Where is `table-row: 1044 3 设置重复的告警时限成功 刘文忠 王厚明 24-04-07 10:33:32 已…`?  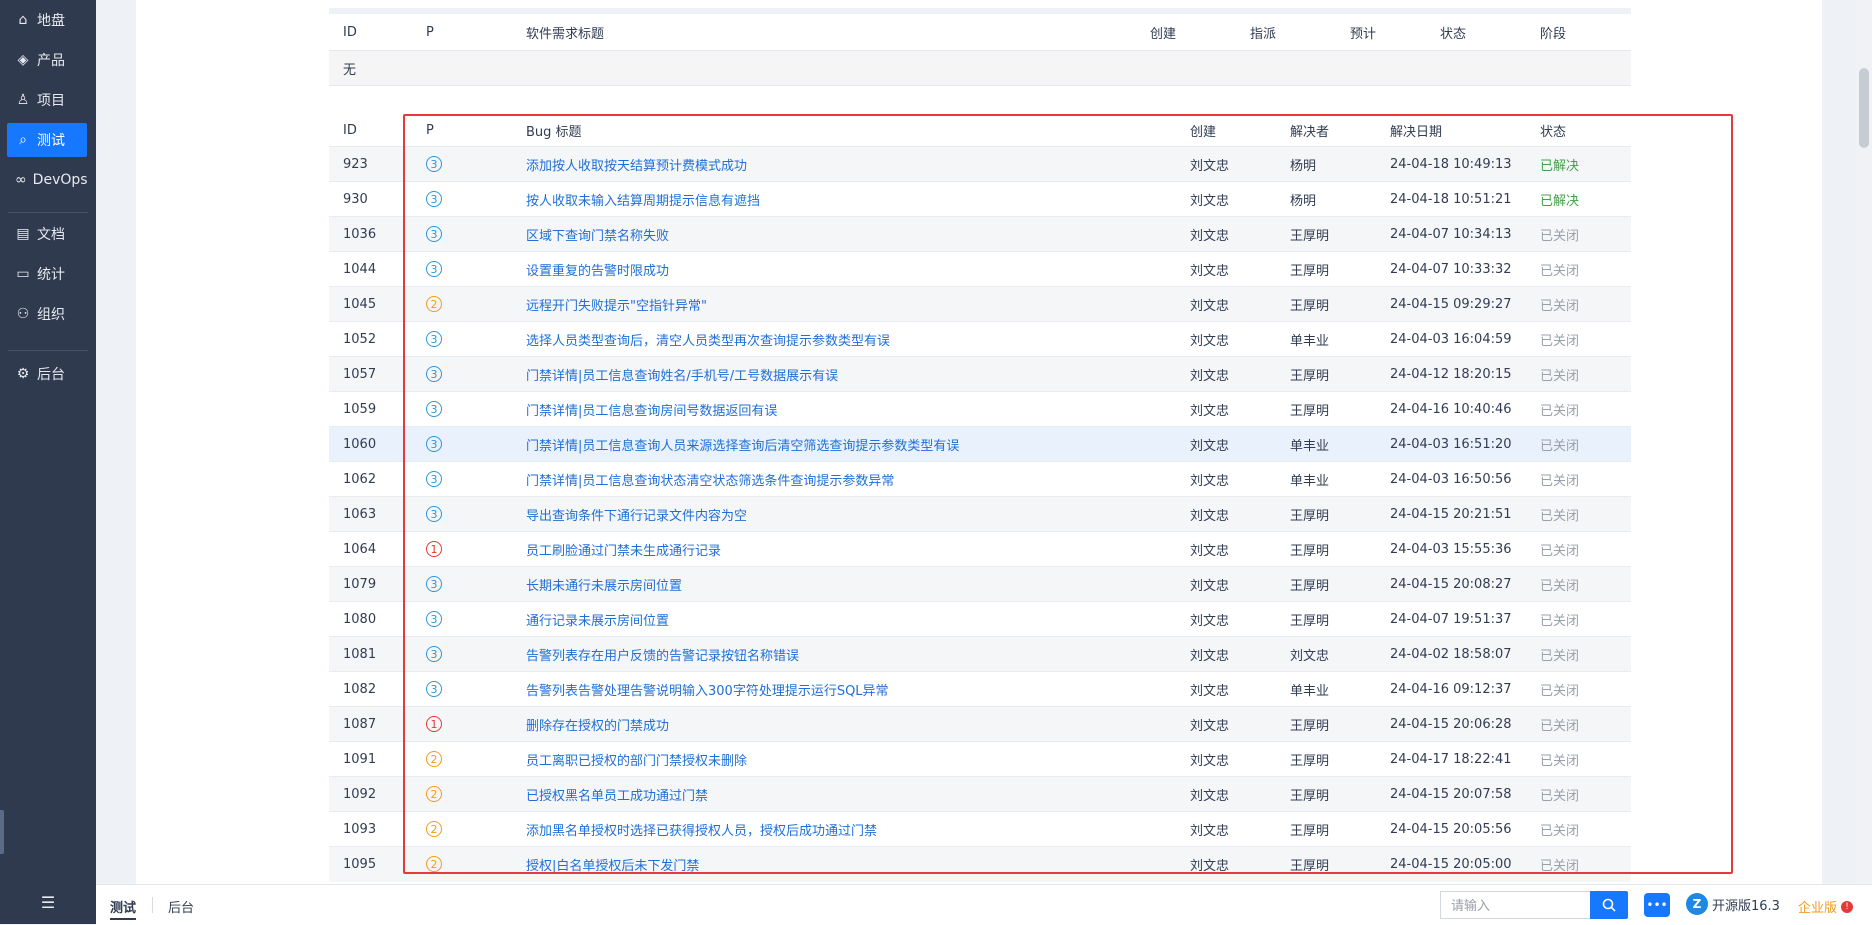
table-row: 1044 3 设置重复的告警时限成功 刘文忠 王厚明 24-04-07 10:33:32 已… is located at coordinates (980, 269).